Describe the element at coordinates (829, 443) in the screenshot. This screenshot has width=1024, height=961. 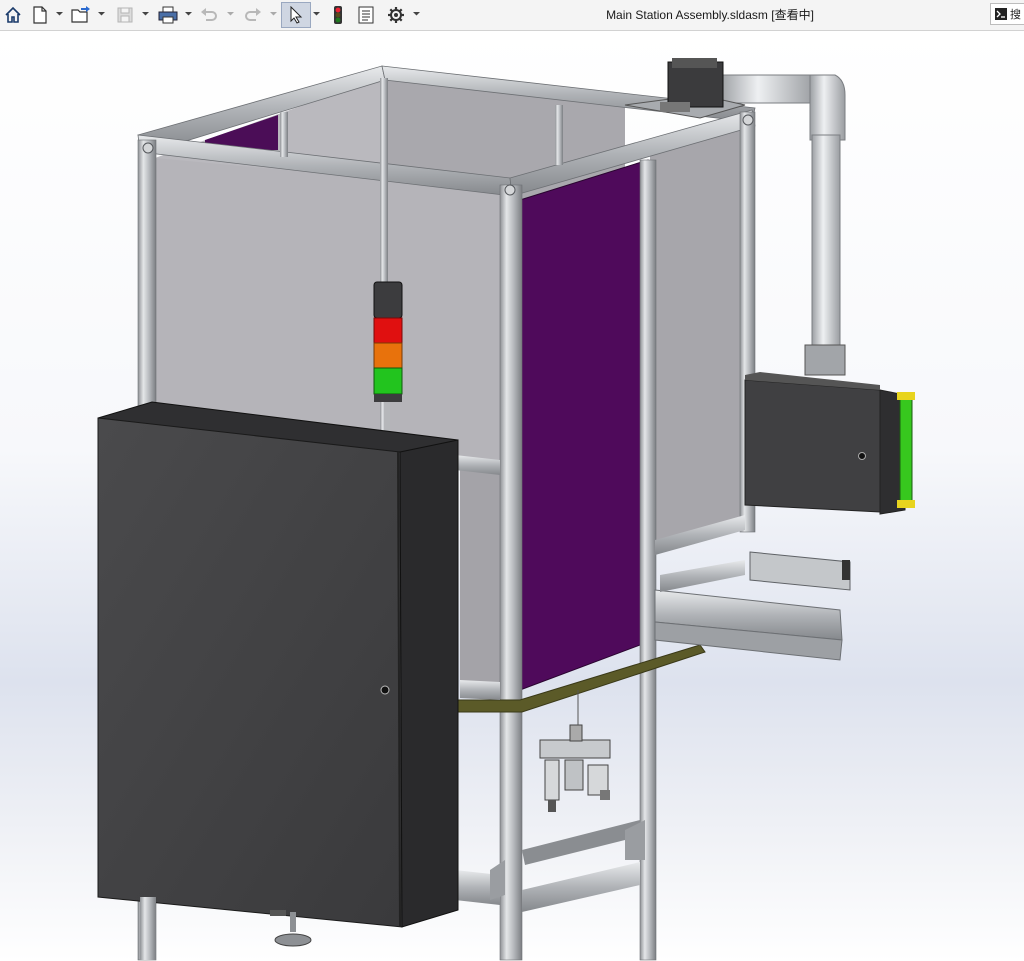
I see `right-control-box` at that location.